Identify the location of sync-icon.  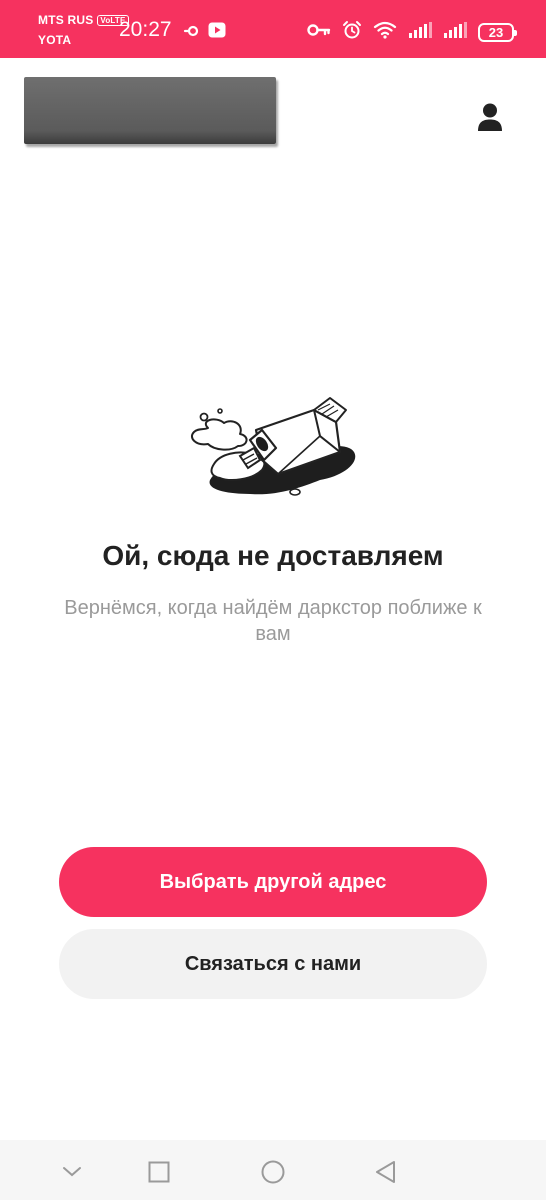
(191, 32).